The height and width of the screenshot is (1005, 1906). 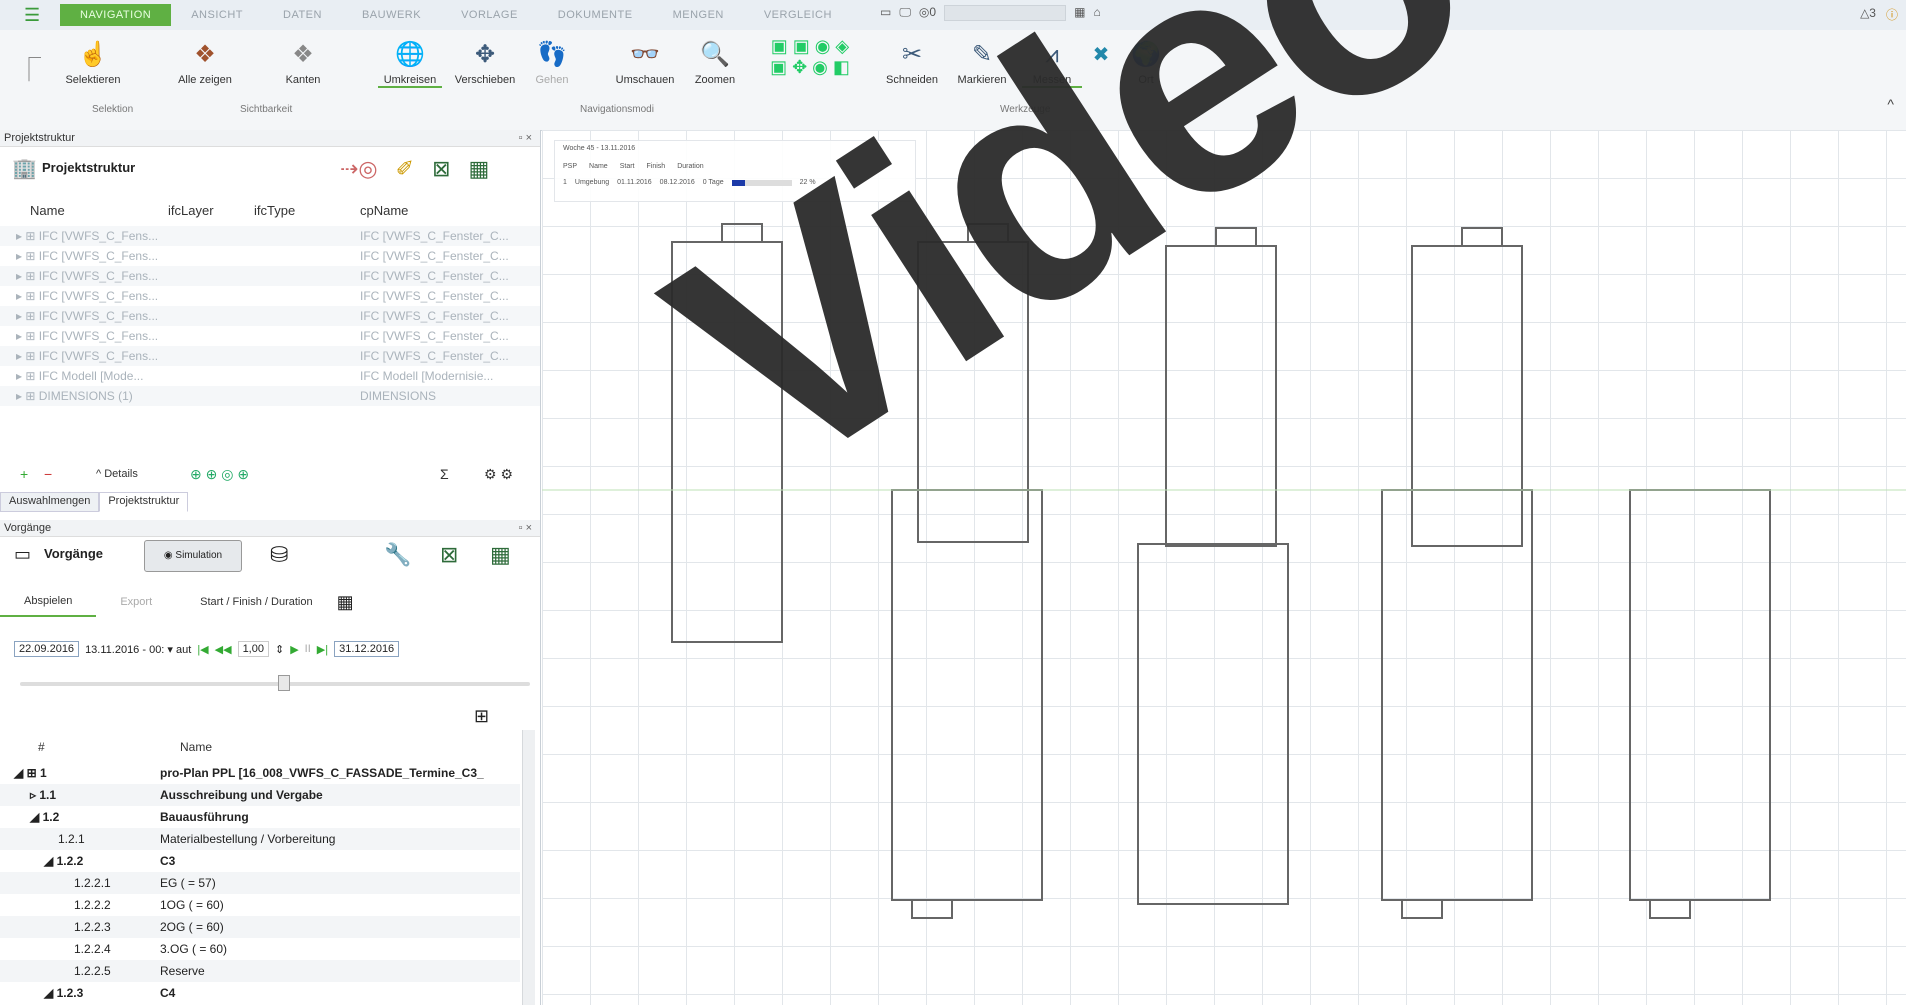 I want to click on link-icon: ⇢◎, so click(x=359, y=169).